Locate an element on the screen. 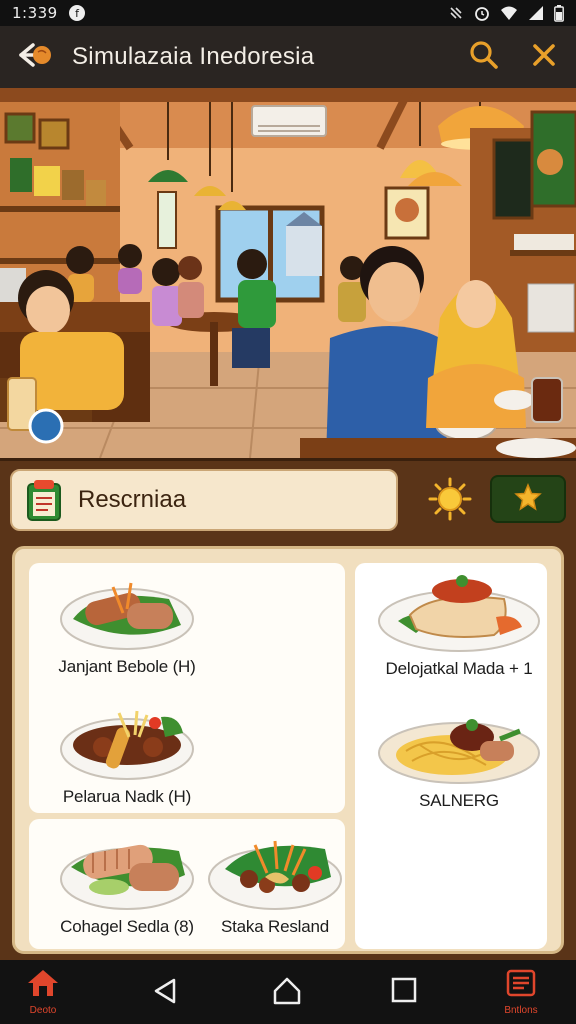 The width and height of the screenshot is (576, 1024). back-nav-button is located at coordinates (165, 993).